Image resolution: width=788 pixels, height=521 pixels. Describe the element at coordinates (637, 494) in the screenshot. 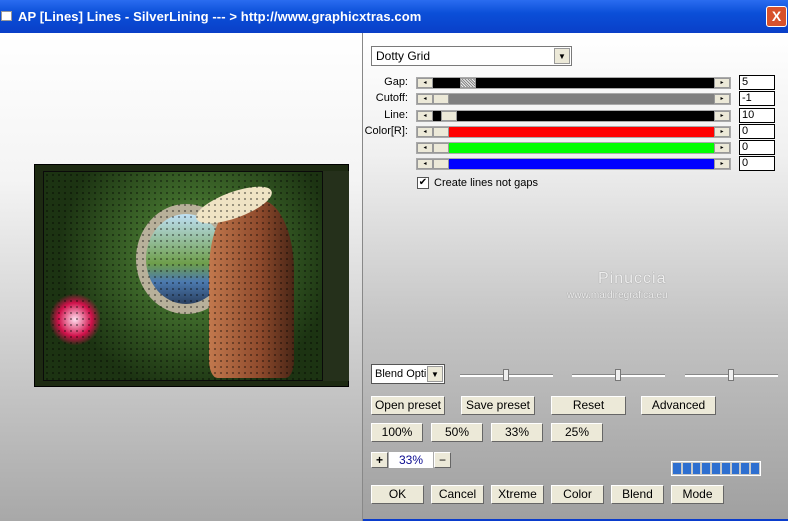

I see `blend-button: Blend` at that location.